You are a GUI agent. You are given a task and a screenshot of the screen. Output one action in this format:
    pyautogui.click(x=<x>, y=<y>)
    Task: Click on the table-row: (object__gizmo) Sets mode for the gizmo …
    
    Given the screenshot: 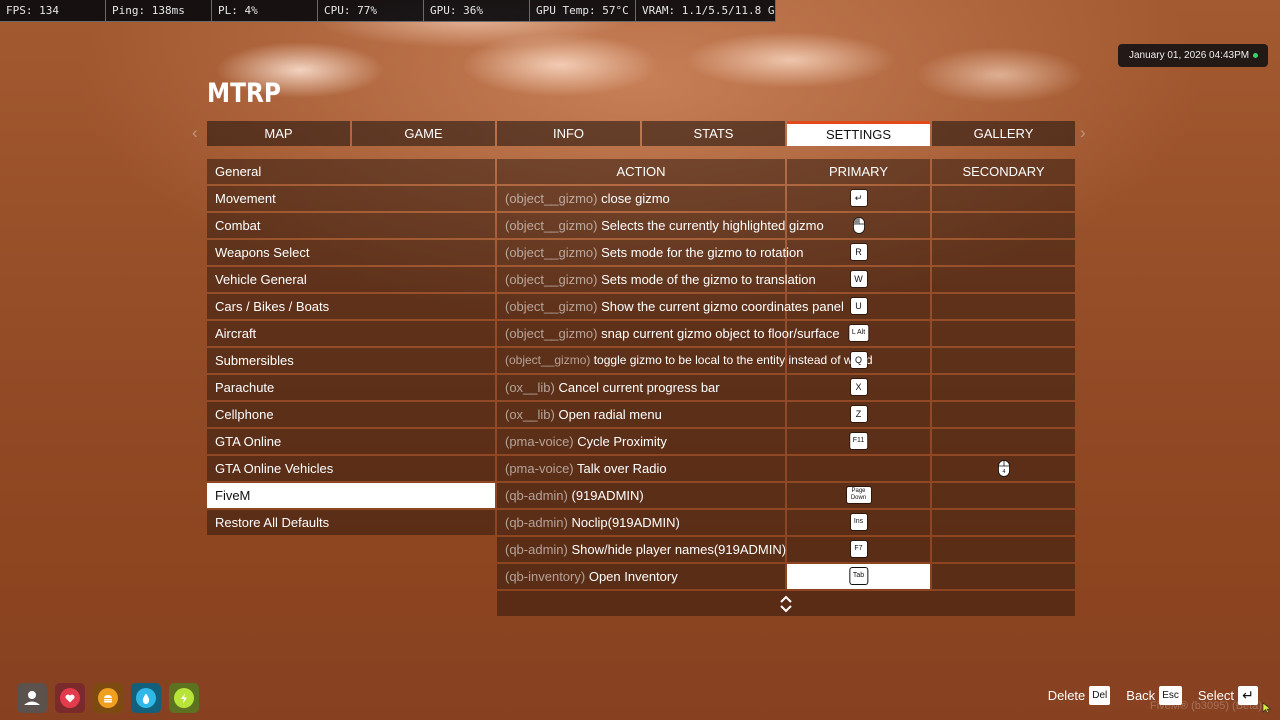 What is the action you would take?
    pyautogui.click(x=786, y=252)
    